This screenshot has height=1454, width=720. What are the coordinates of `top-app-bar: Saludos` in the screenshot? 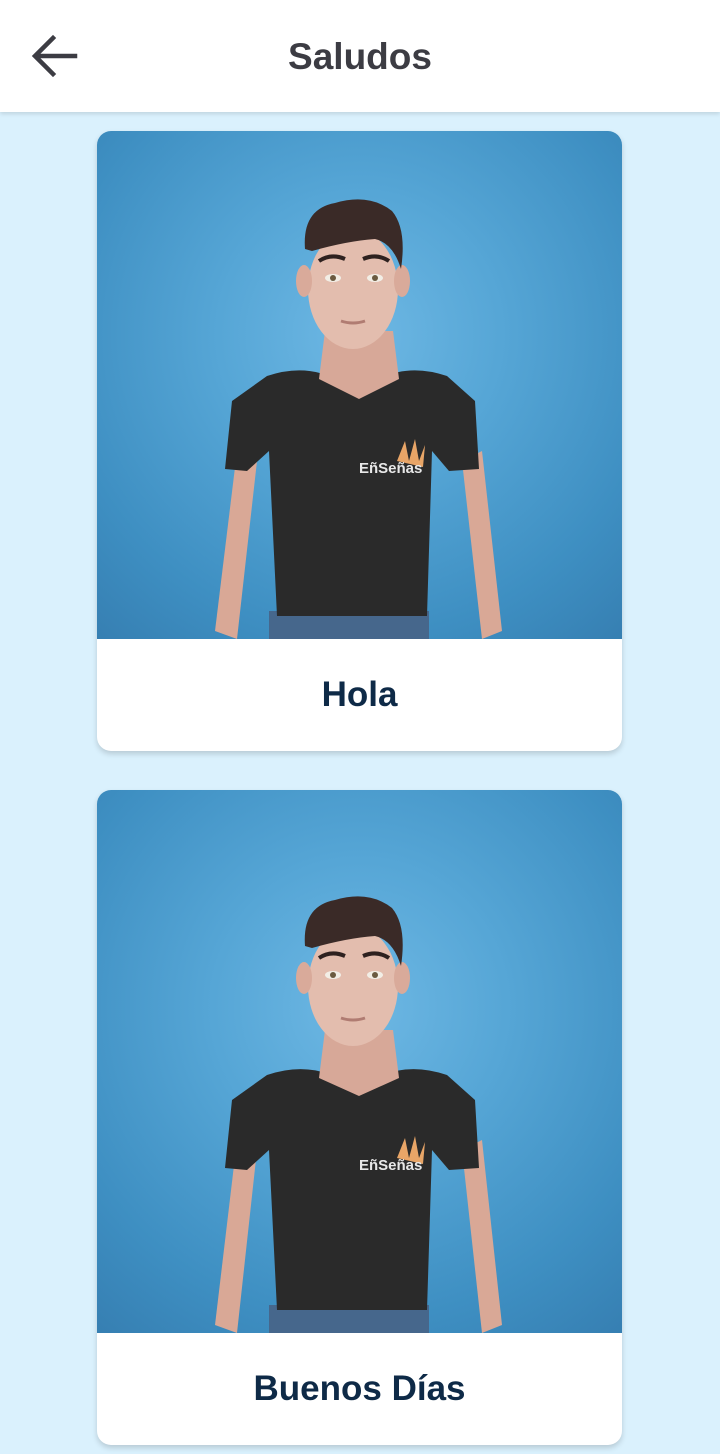 It's located at (360, 56).